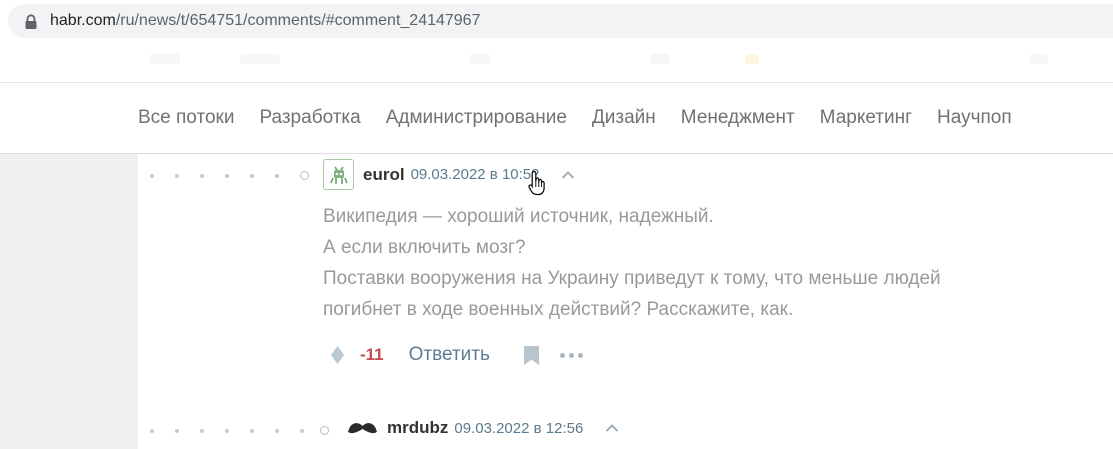 This screenshot has width=1113, height=449. Describe the element at coordinates (974, 118) in the screenshot. I see `nav-item-popsci: Научпоп` at that location.